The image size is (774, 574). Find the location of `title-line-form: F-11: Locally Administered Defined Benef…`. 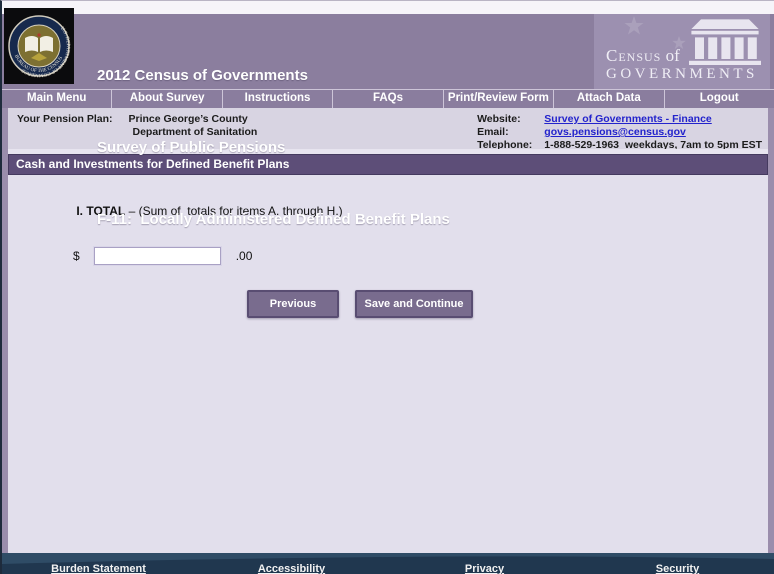

title-line-form: F-11: Locally Administered Defined Benef… is located at coordinates (273, 219).